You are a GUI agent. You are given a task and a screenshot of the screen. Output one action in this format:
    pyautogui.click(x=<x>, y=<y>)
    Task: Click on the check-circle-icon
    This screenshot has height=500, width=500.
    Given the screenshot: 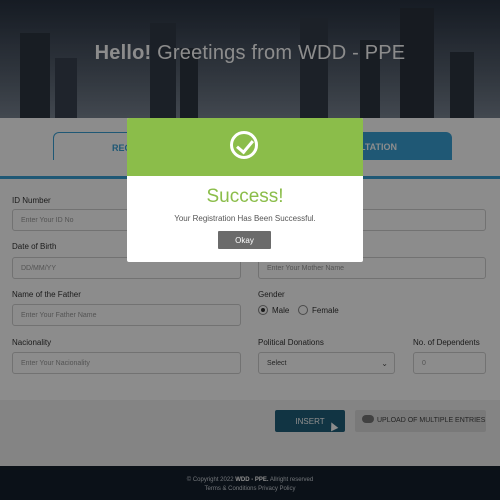 What is the action you would take?
    pyautogui.click(x=244, y=145)
    